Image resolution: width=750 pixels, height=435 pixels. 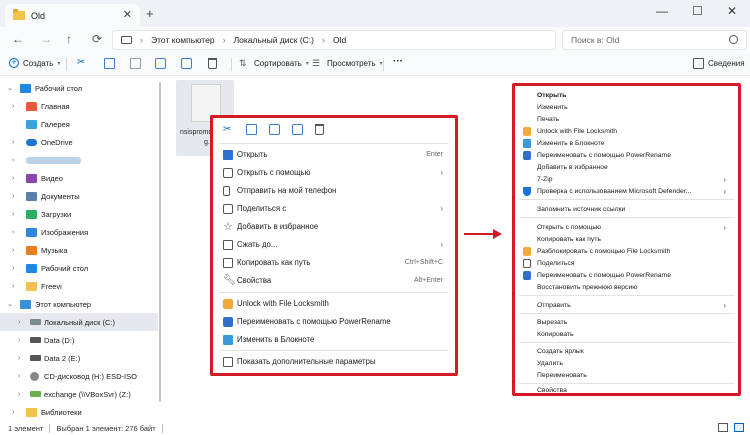 I want to click on create-button: + Создать ▾, so click(x=34, y=63).